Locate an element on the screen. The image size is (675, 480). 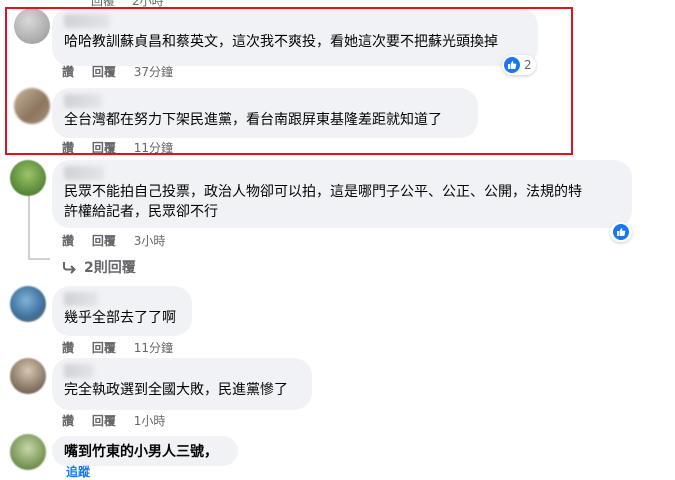
reaction-count: 2 is located at coordinates (519, 65).